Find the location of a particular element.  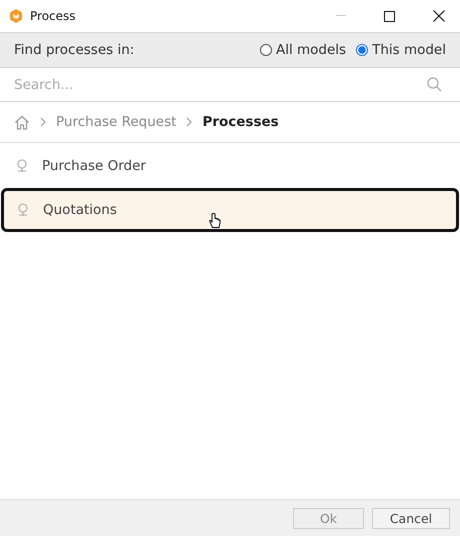

hand-cursor-icon is located at coordinates (215, 221).